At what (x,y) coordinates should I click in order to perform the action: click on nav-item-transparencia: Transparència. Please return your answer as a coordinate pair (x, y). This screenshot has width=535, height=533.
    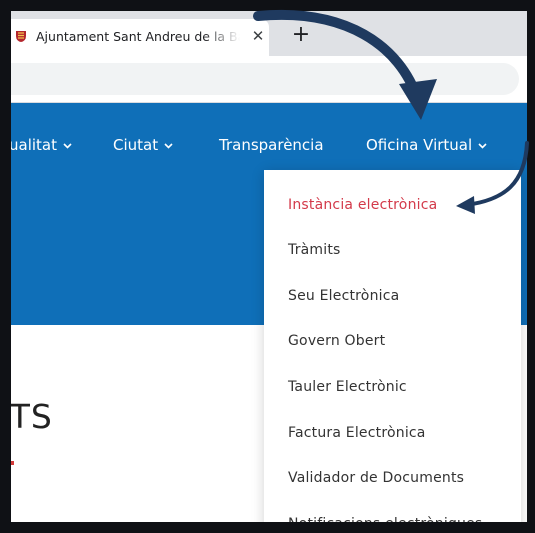
    Looking at the image, I should click on (271, 145).